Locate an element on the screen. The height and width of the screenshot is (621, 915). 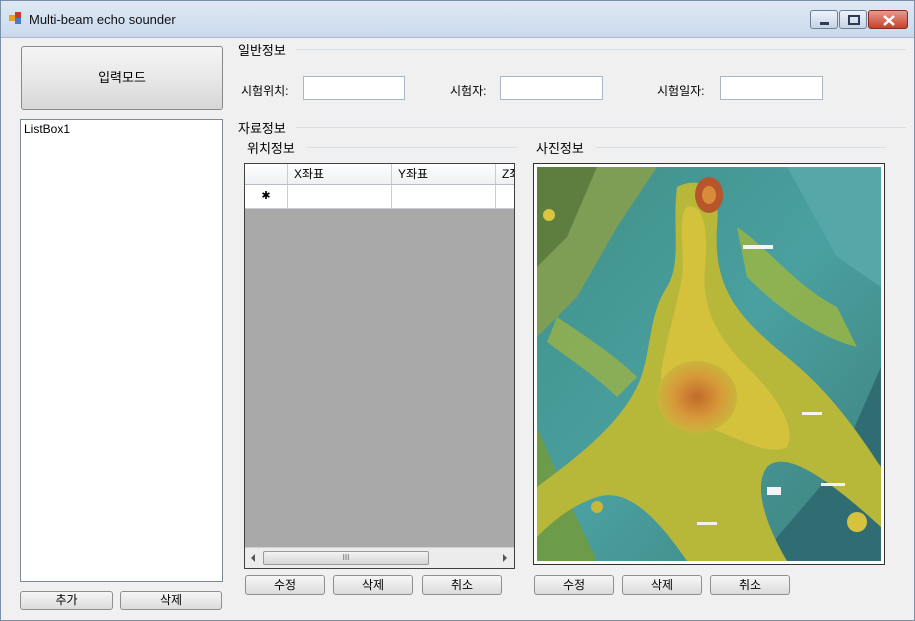
position-info-title: 위치정보 is located at coordinates (271, 148).